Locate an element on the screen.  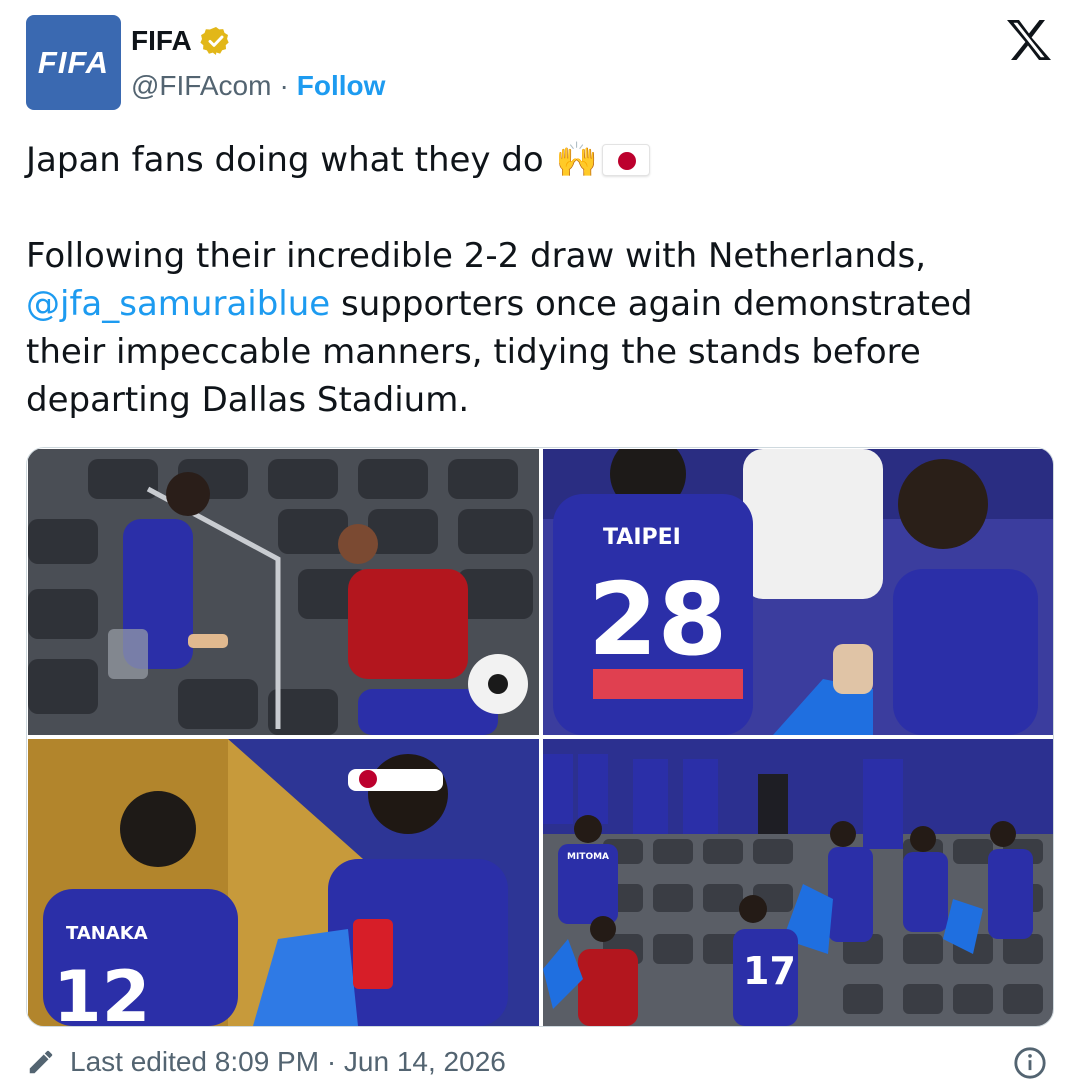
follow-button: Follow is located at coordinates (341, 86).